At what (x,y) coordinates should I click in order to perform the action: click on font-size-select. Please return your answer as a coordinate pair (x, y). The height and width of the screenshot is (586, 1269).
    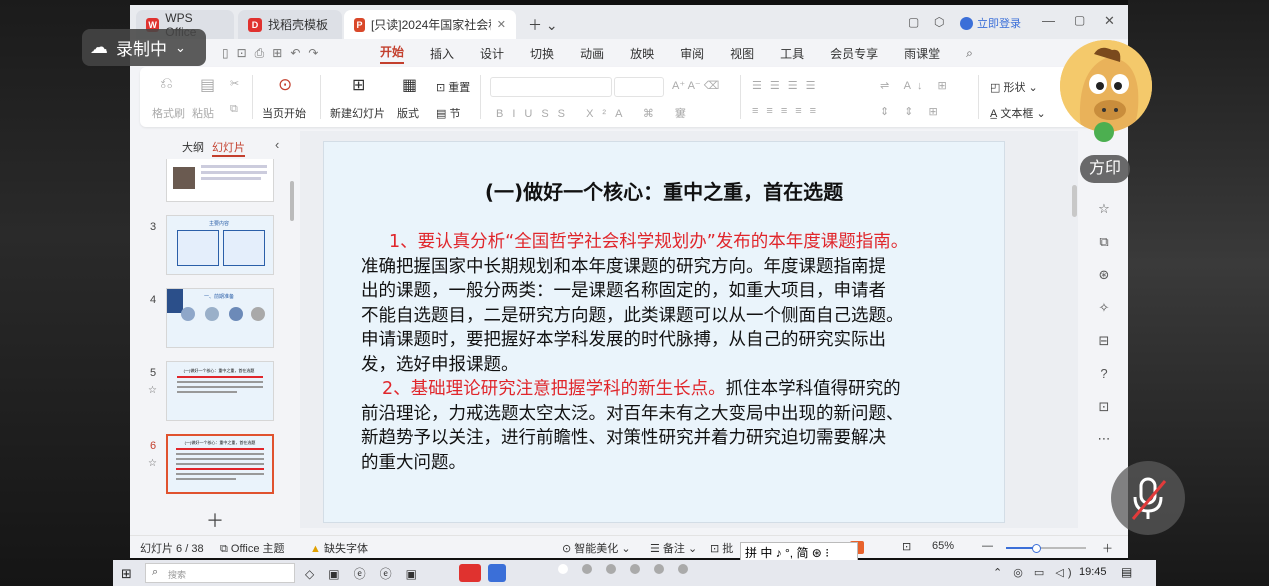
    Looking at the image, I should click on (639, 87).